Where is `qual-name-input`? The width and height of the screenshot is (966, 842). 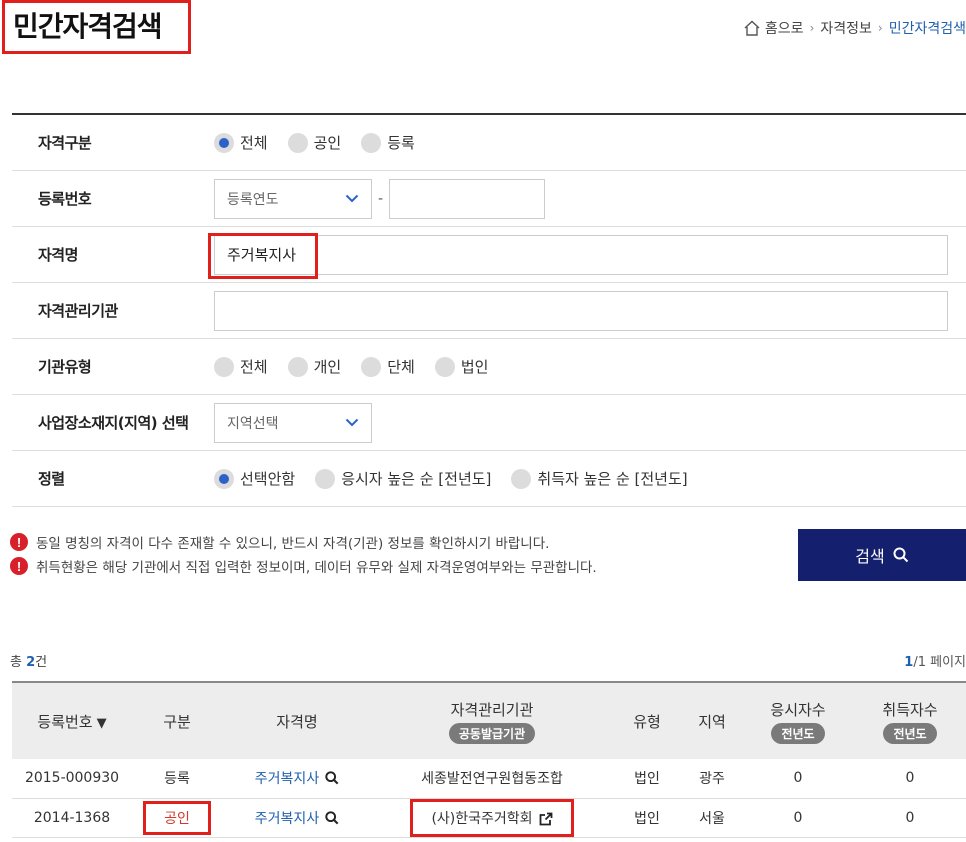
qual-name-input is located at coordinates (581, 254).